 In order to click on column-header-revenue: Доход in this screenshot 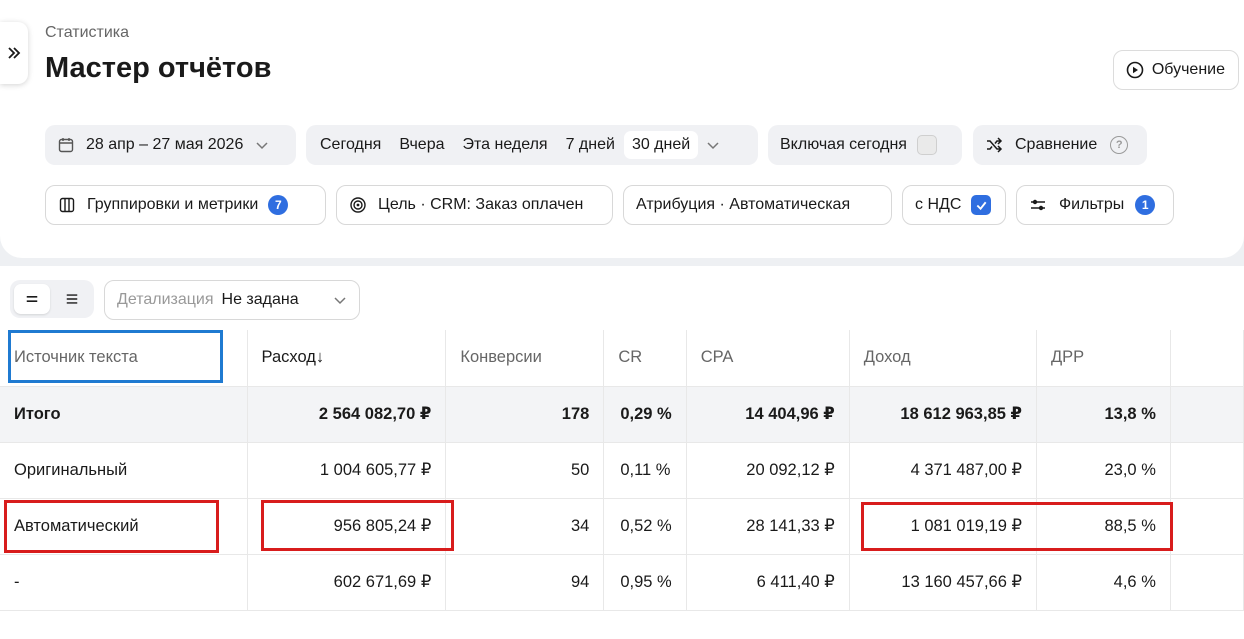, I will do `click(943, 358)`.